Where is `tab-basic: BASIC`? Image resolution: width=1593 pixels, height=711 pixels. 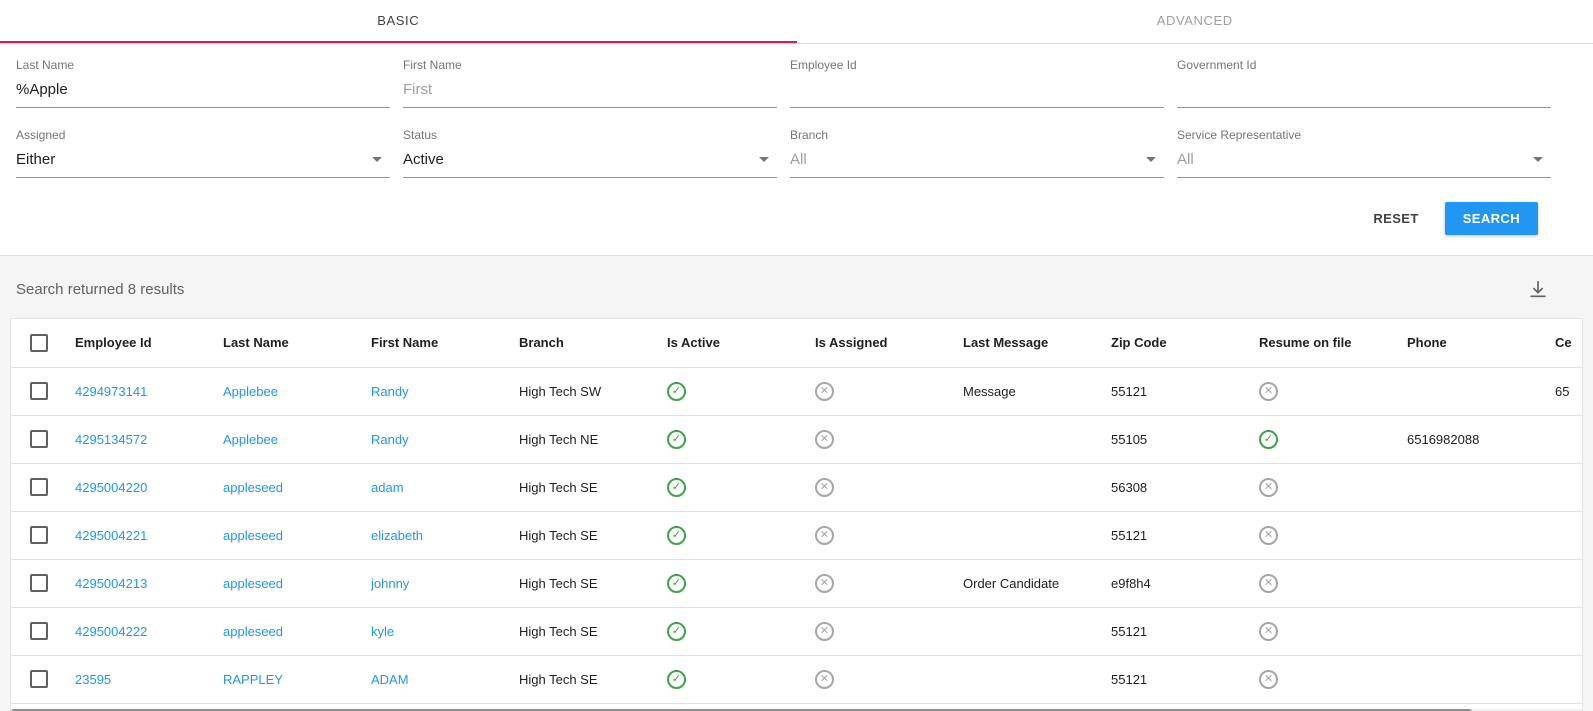
tab-basic: BASIC is located at coordinates (398, 21).